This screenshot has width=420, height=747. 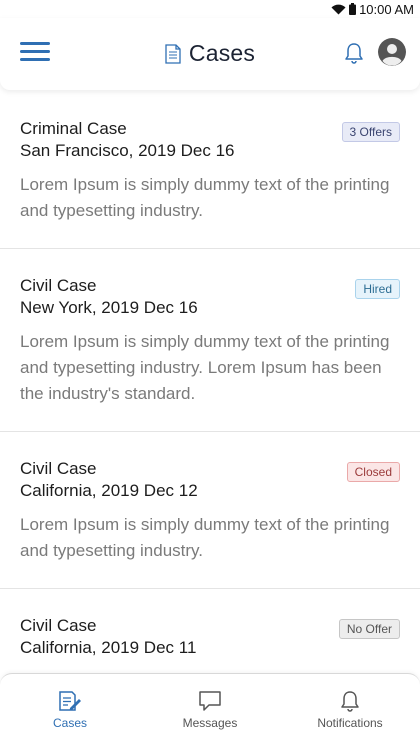 I want to click on avatar, so click(x=392, y=52).